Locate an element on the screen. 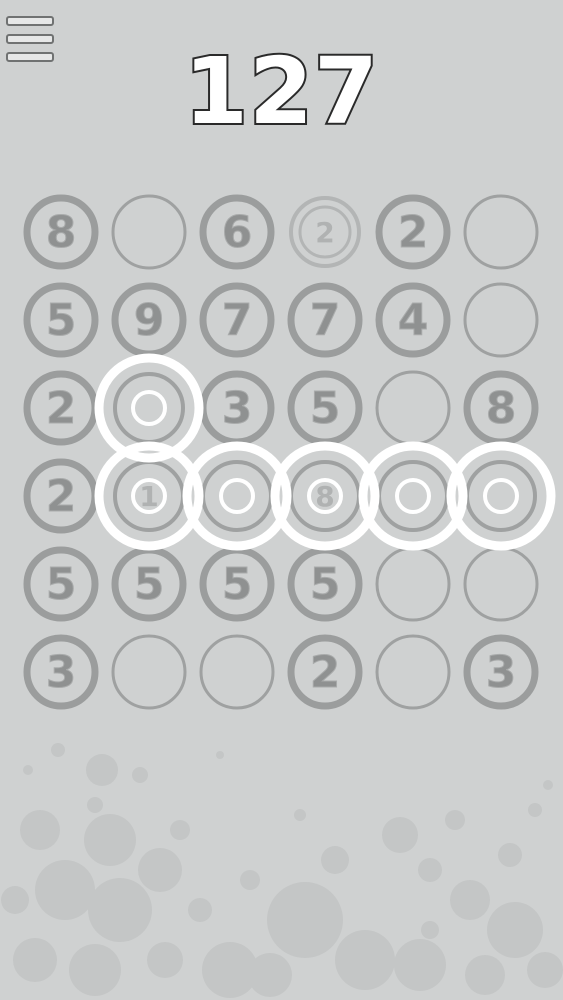  board-cell-r3-c6: 8 is located at coordinates (501, 408).